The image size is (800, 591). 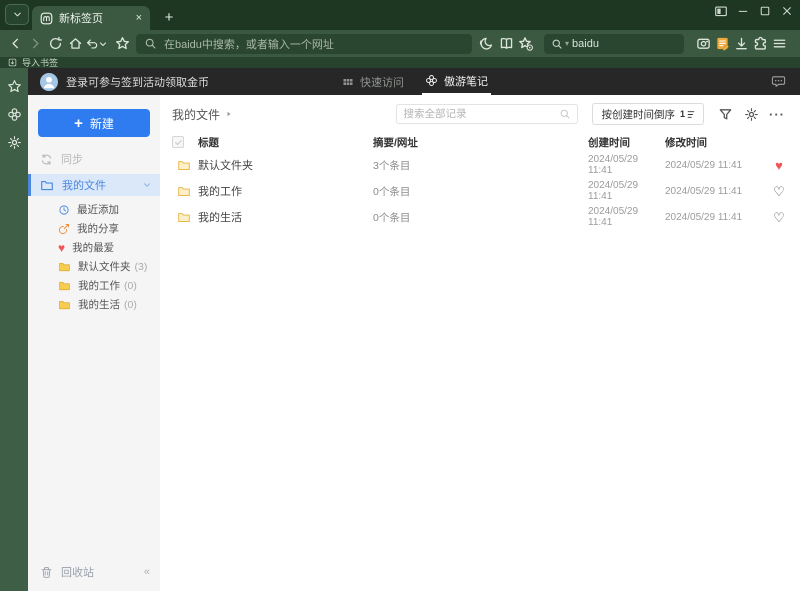 I want to click on tab-maxnote: 傲游笔记, so click(x=456, y=81).